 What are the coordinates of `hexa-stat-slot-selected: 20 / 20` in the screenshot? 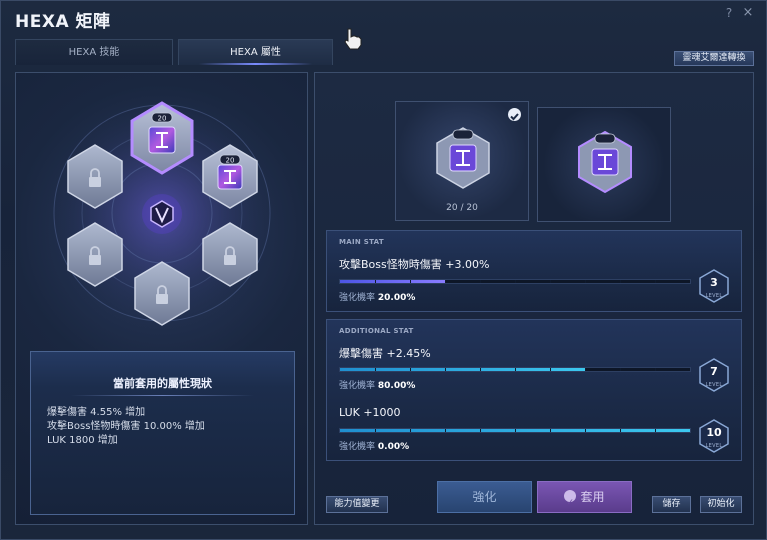 It's located at (462, 161).